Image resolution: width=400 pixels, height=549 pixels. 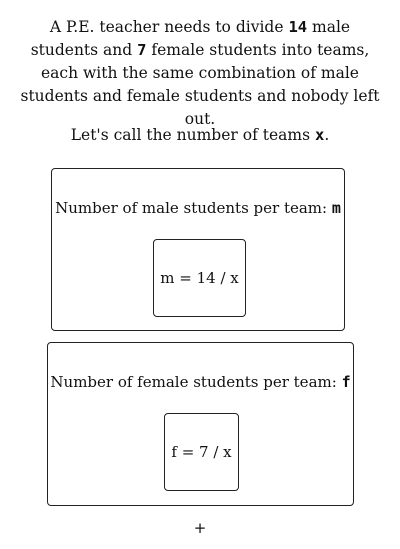 I want to click on teams-variable: x, so click(x=319, y=135).